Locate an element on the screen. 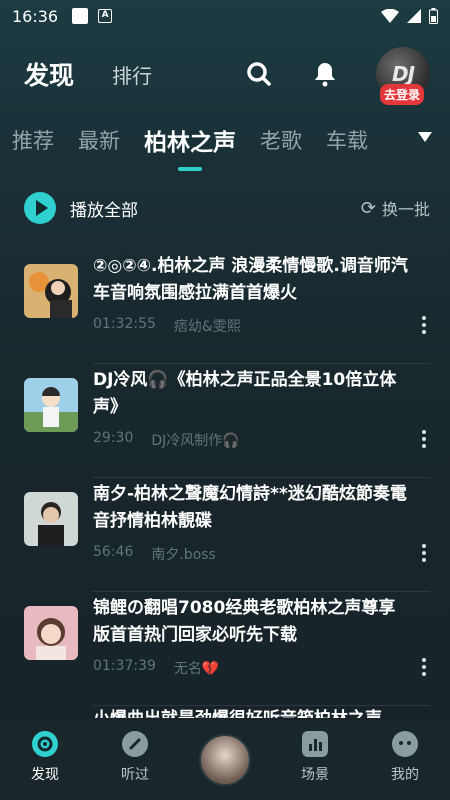 The height and width of the screenshot is (800, 450). nav-profile: 我的 is located at coordinates (405, 760).